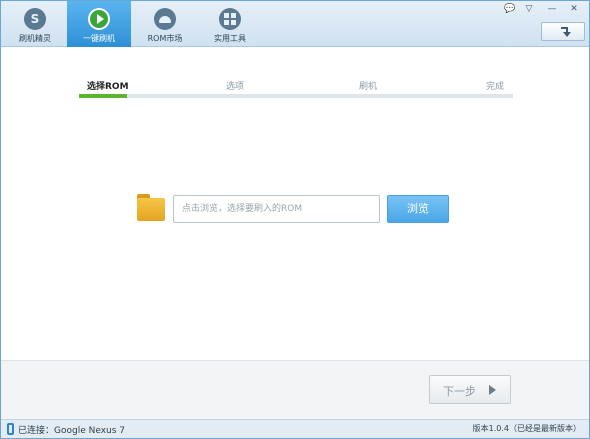 The height and width of the screenshot is (439, 590). What do you see at coordinates (296, 96) in the screenshot?
I see `progress-track` at bounding box center [296, 96].